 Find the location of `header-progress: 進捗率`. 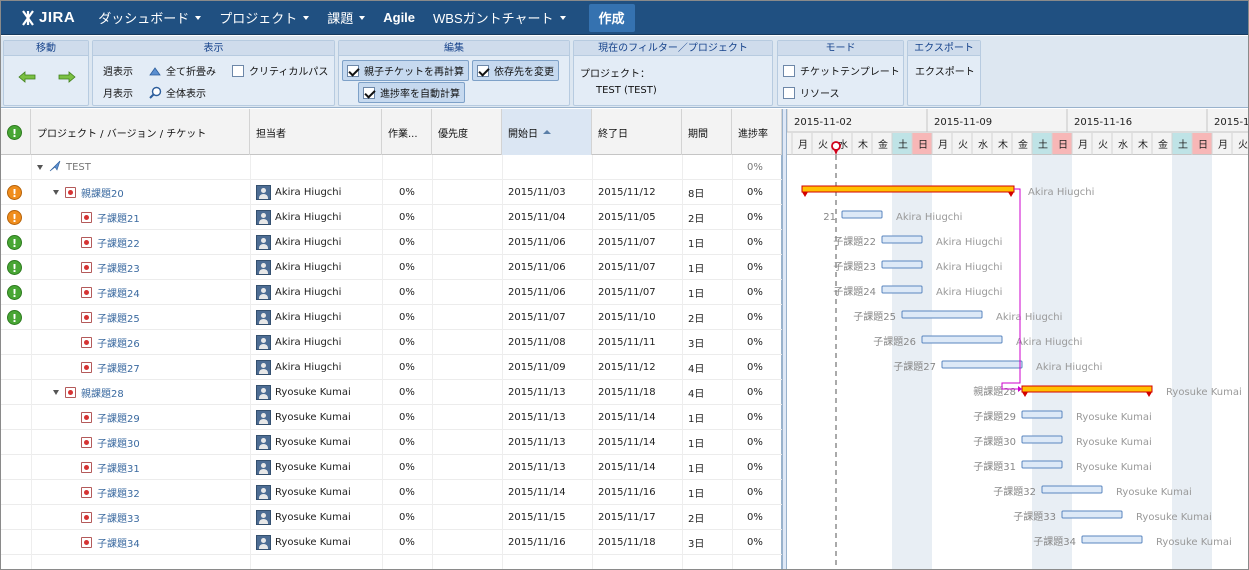

header-progress: 進捗率 is located at coordinates (757, 132).